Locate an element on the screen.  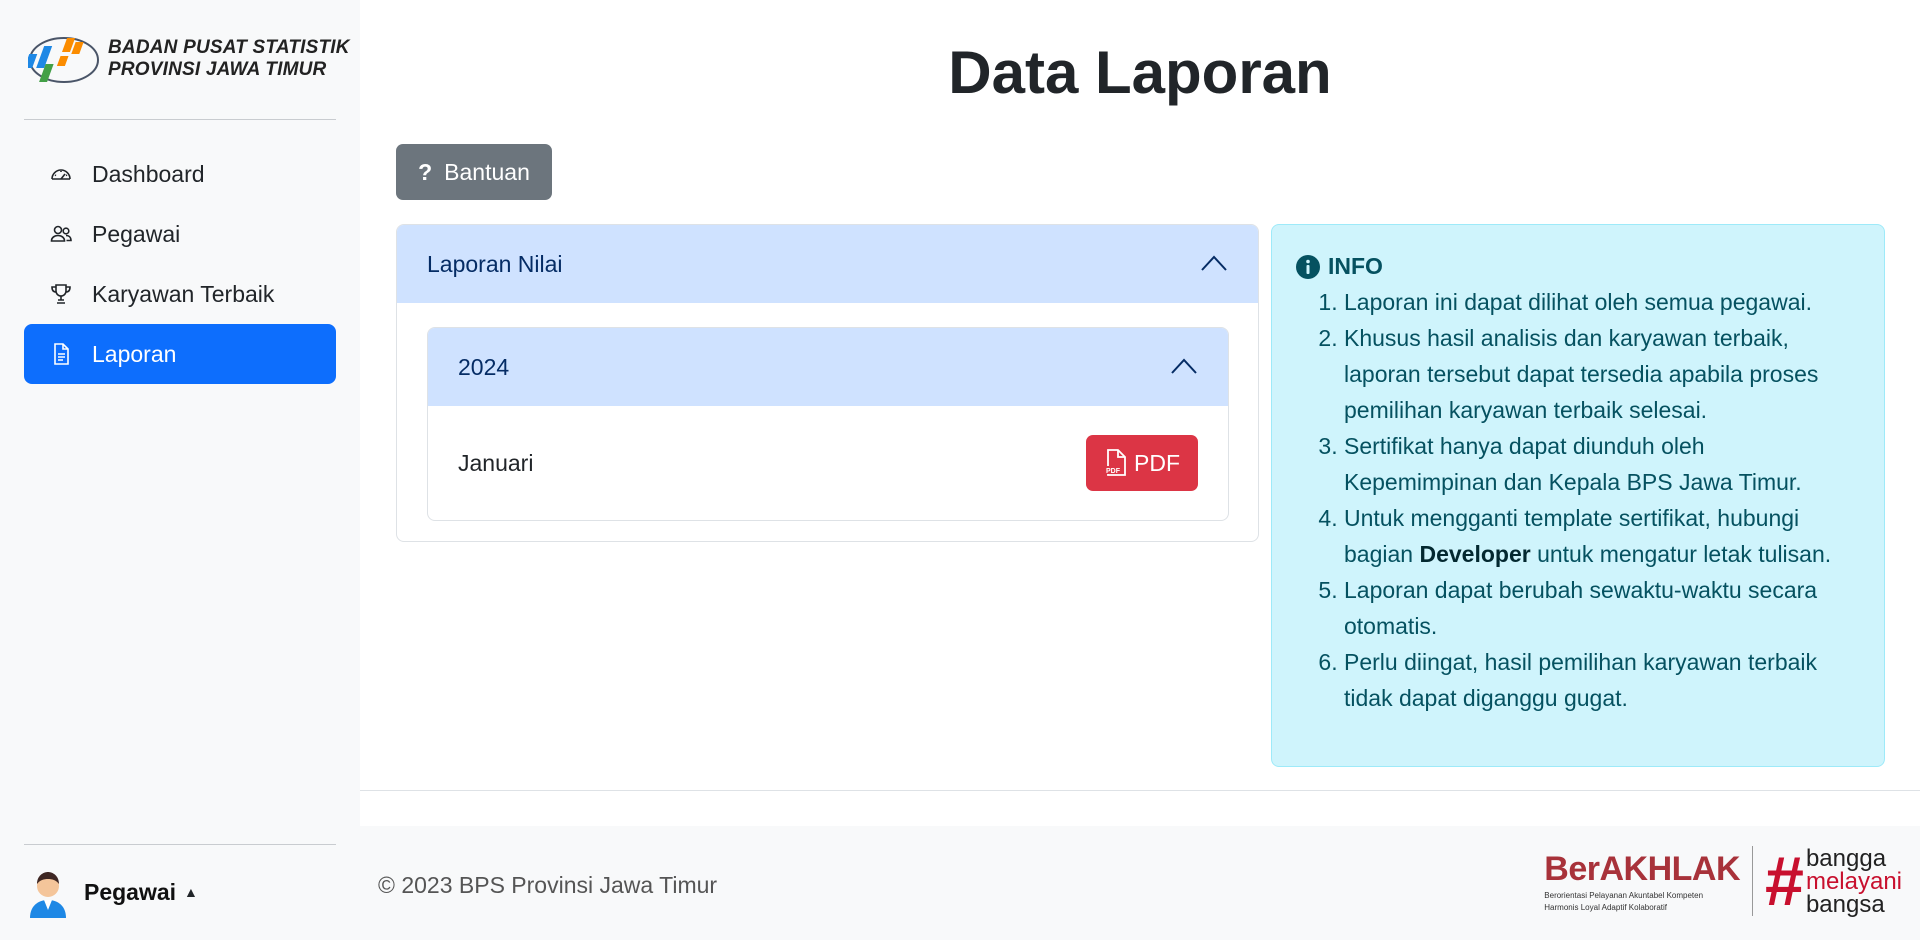
people-icon is located at coordinates (61, 234).